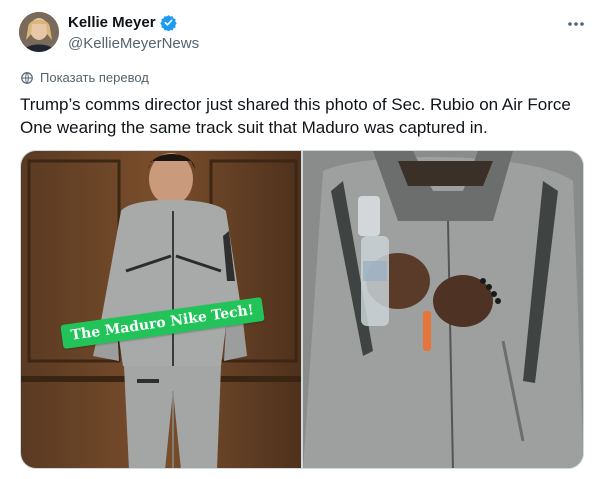 The width and height of the screenshot is (598, 479). I want to click on more-options-icon, so click(576, 24).